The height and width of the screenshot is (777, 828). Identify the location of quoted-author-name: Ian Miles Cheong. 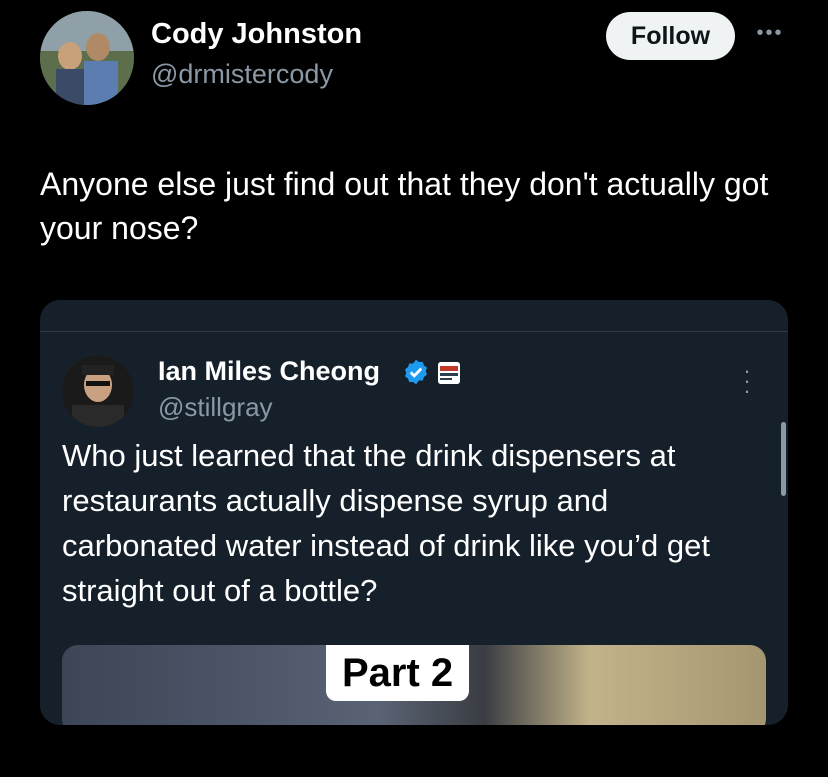
(269, 371).